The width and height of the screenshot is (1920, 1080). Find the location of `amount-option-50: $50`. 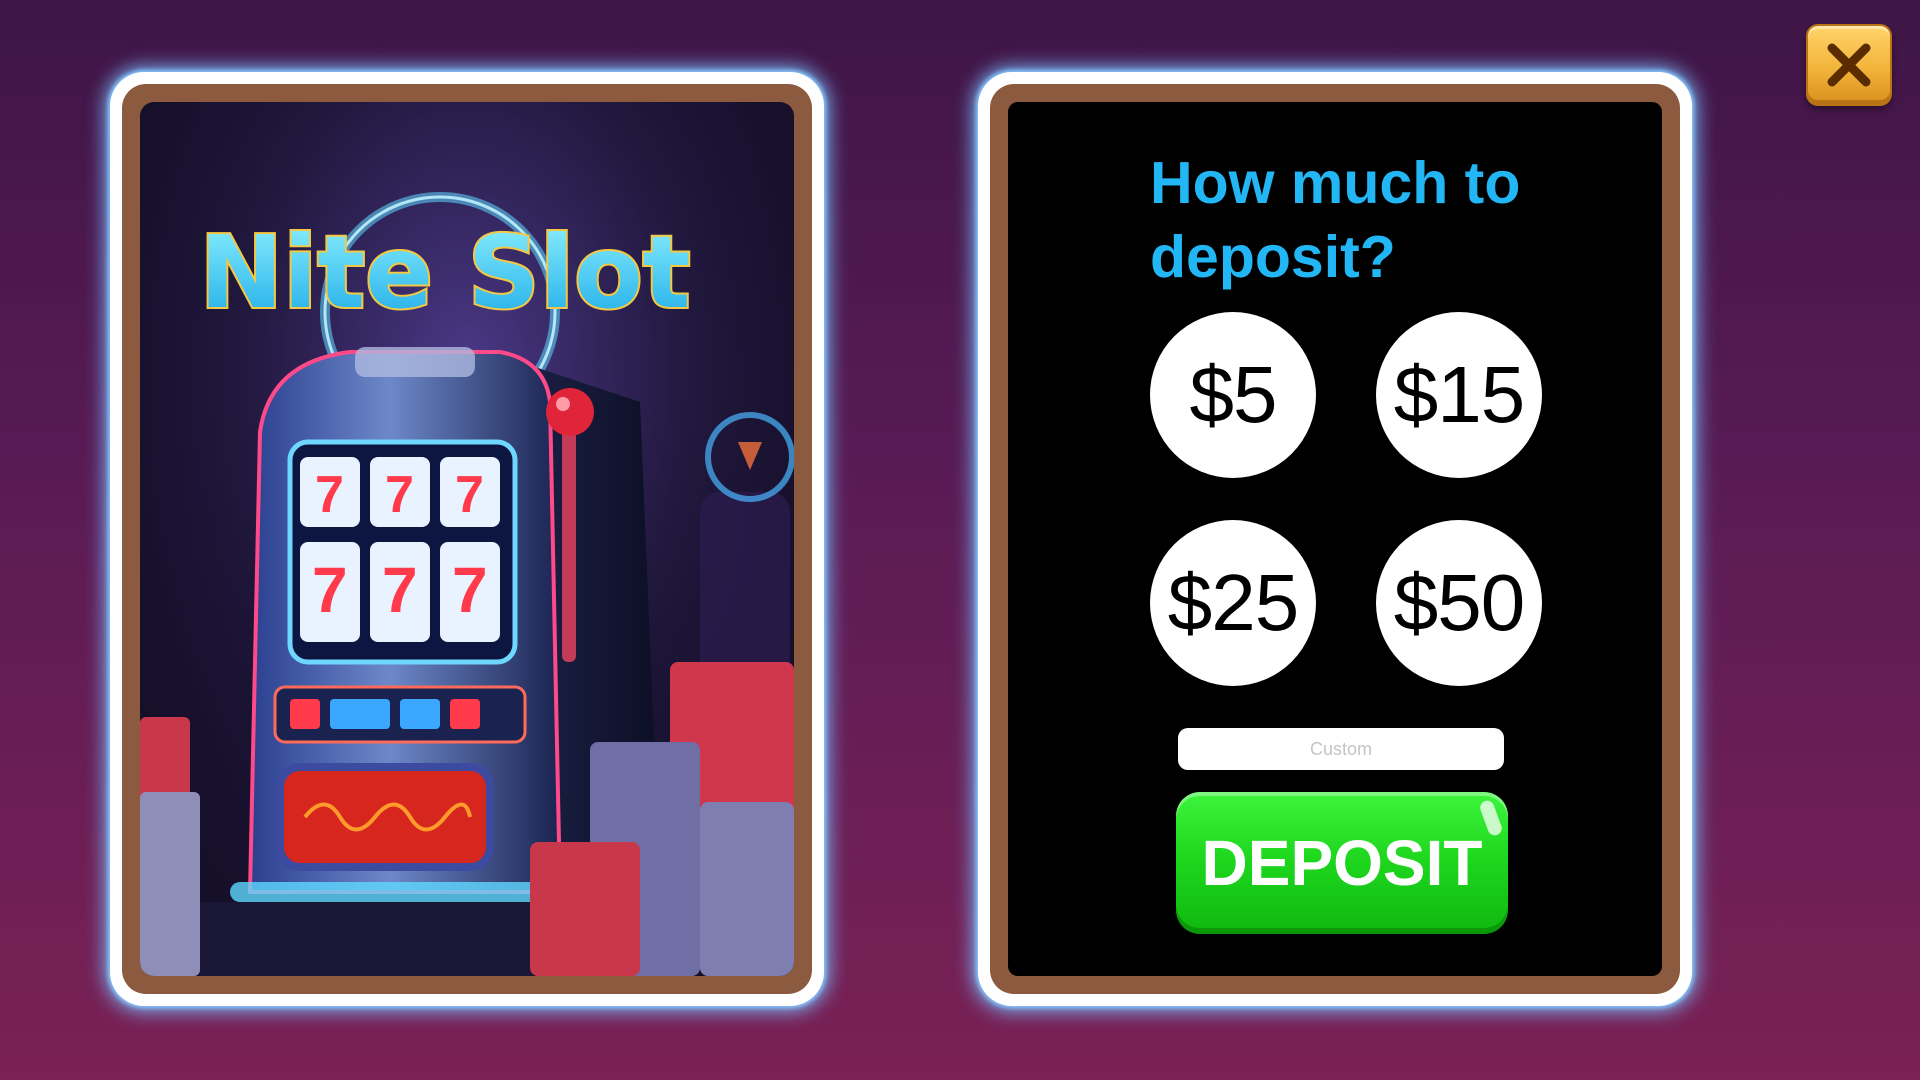

amount-option-50: $50 is located at coordinates (1459, 603).